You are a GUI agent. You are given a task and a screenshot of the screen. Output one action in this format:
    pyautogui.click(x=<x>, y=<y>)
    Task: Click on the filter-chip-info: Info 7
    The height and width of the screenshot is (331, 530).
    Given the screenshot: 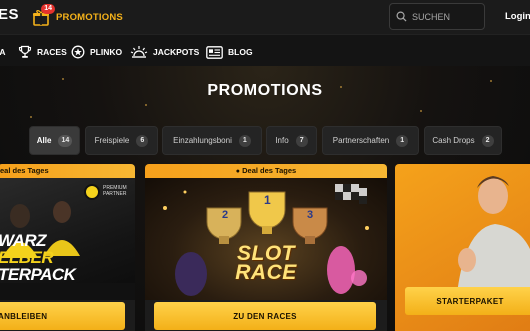 What is the action you would take?
    pyautogui.click(x=291, y=140)
    